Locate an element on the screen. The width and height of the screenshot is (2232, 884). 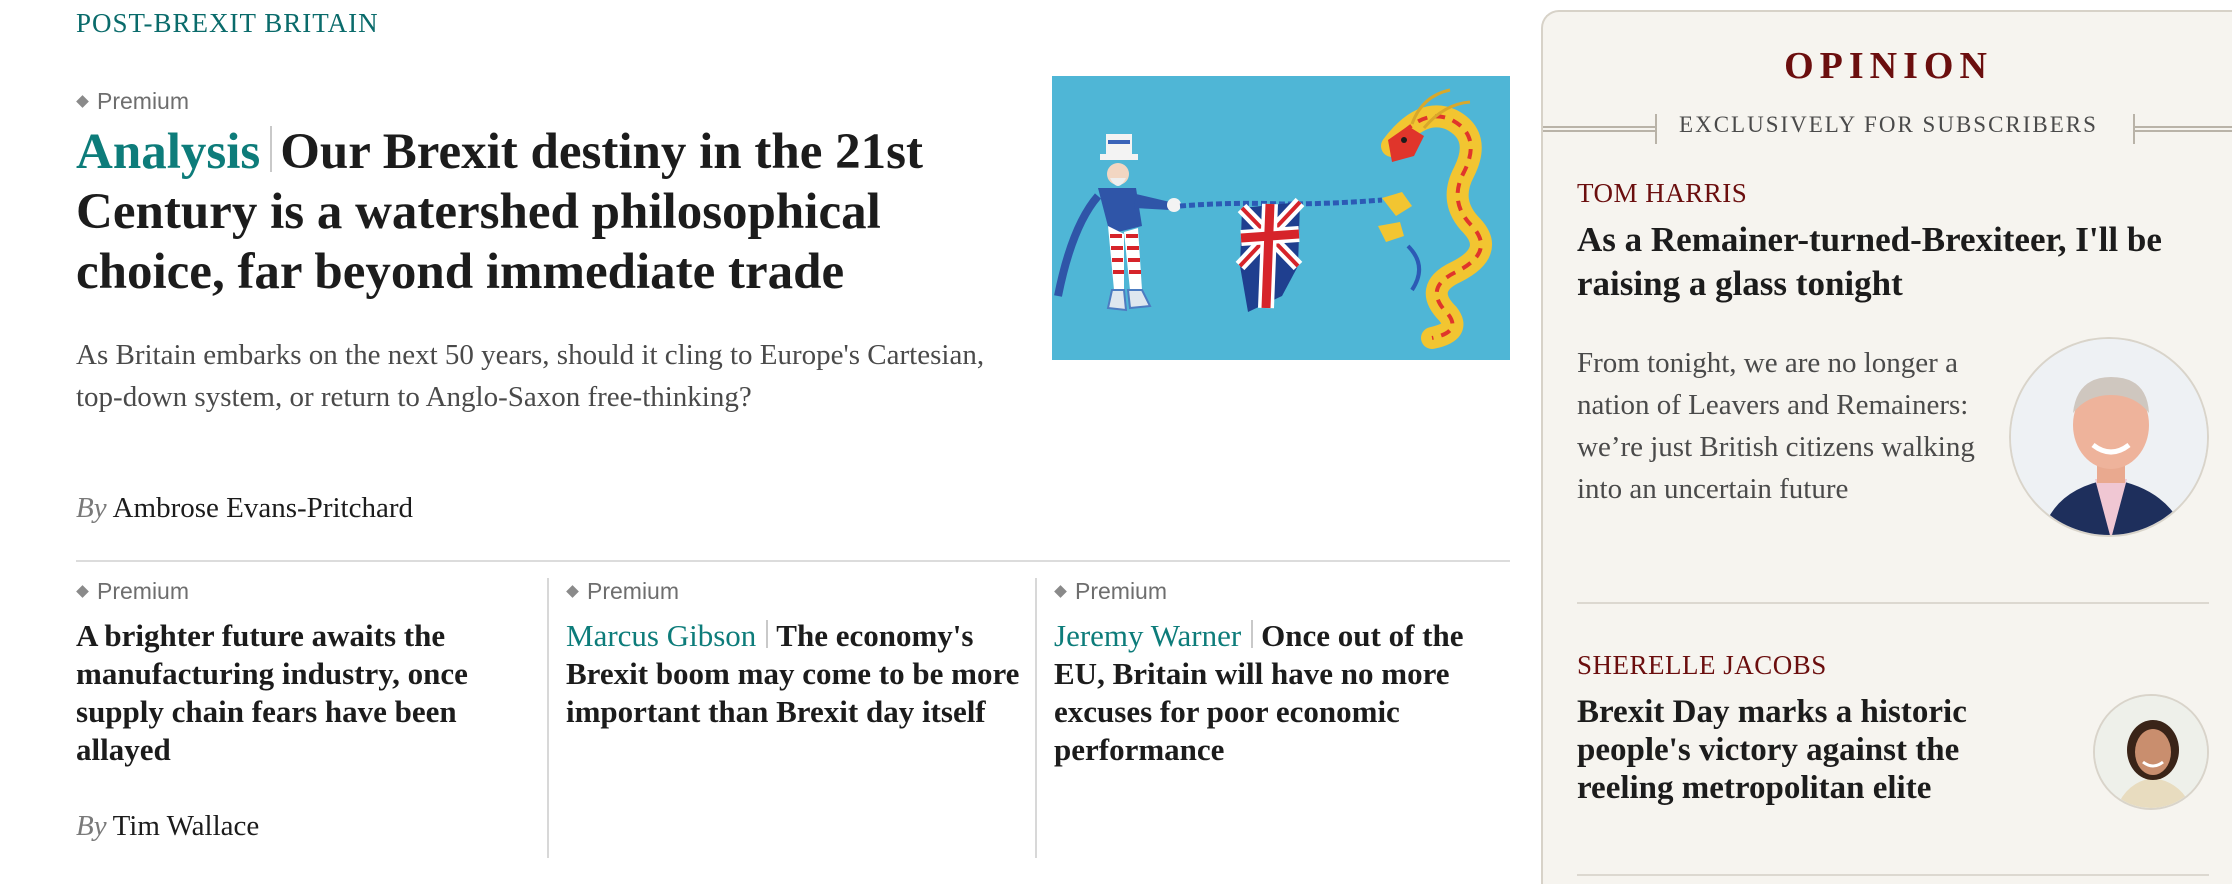
uncle-sam-figure is located at coordinates (1117, 223).